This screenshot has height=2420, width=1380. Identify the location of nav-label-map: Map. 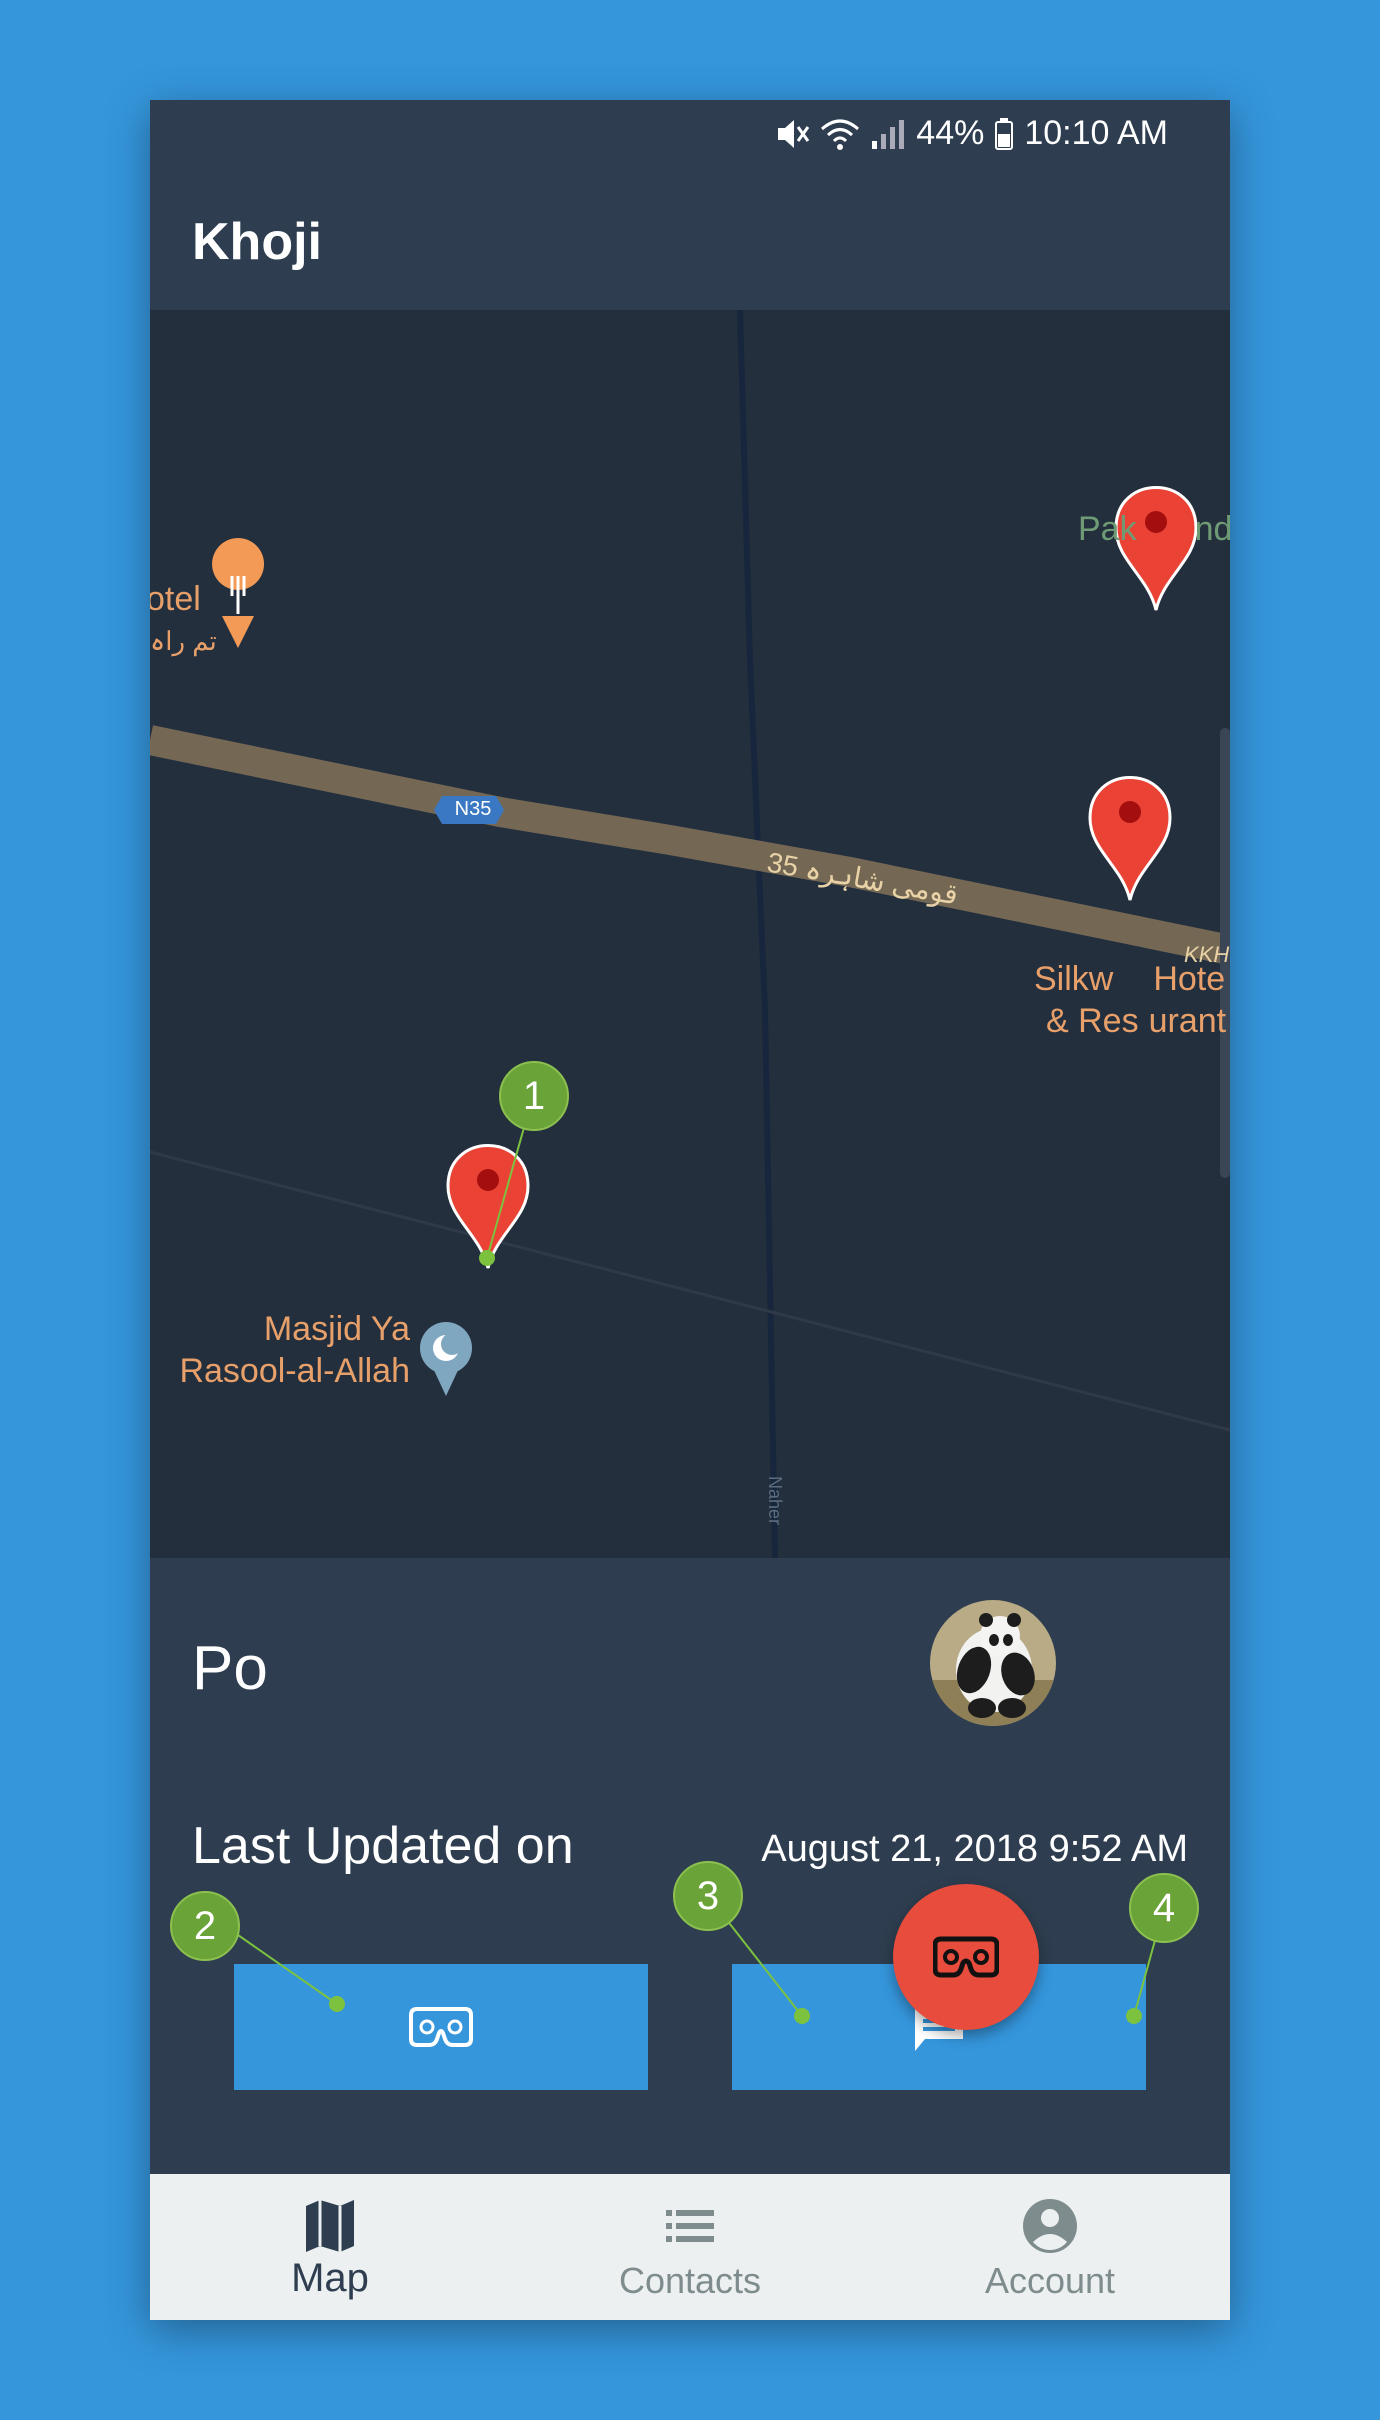
(330, 2278).